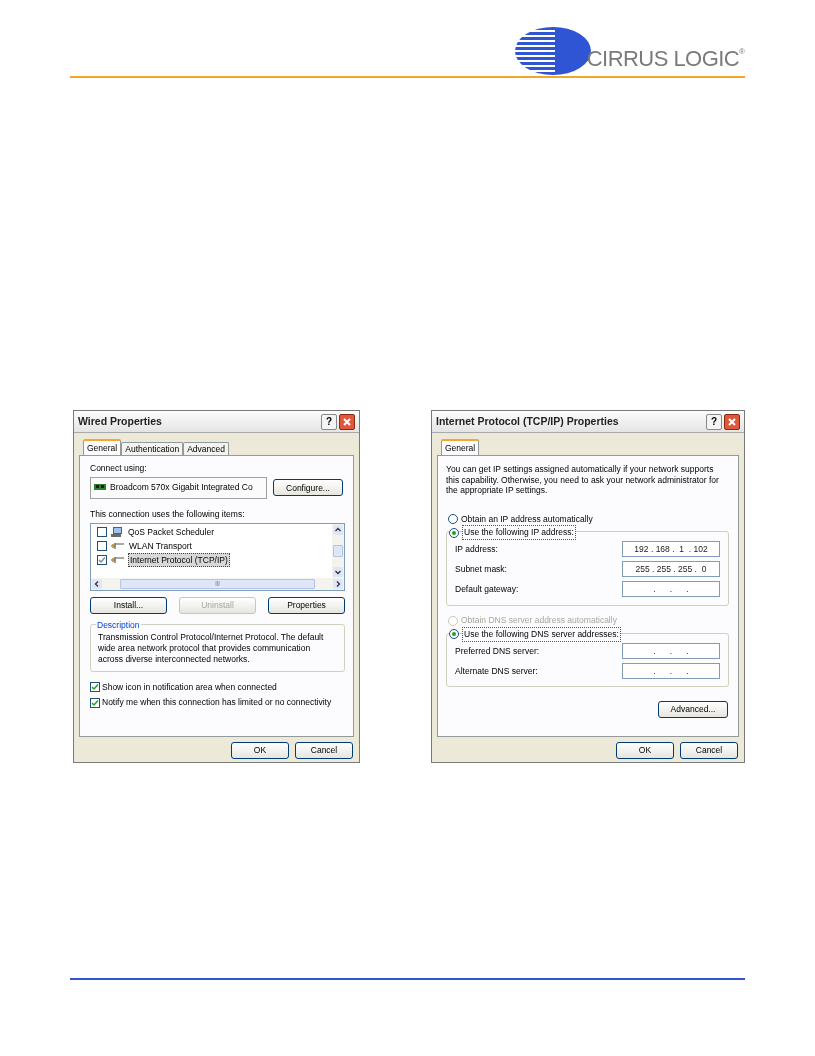 Image resolution: width=815 pixels, height=1056 pixels. What do you see at coordinates (189, 687) in the screenshot?
I see `checkbox-label: Show icon in notification area when connected` at bounding box center [189, 687].